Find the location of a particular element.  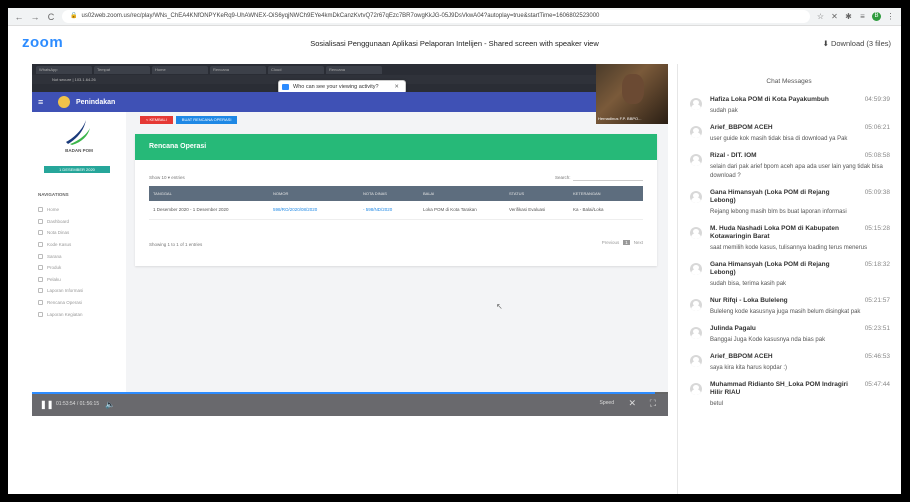

nav-title: NAVIGATIONS is located at coordinates (53, 194).